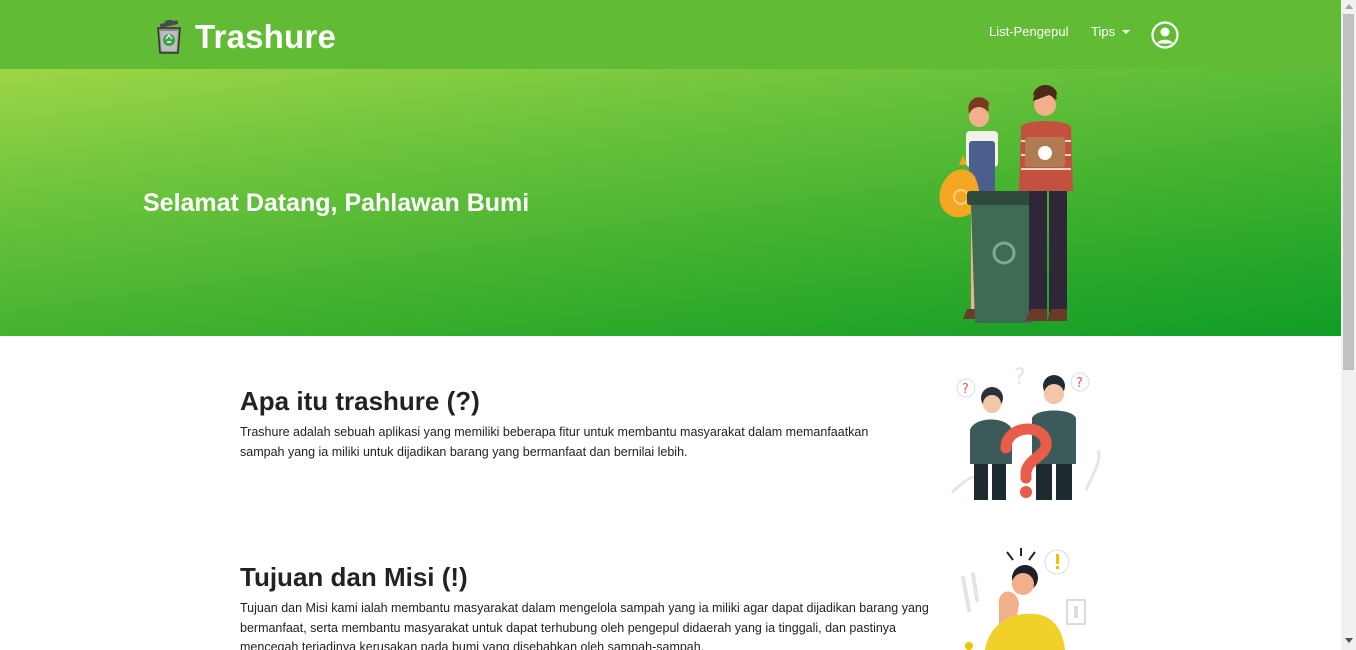  What do you see at coordinates (1349, 6) in the screenshot?
I see `scroll-up-arrow-icon` at bounding box center [1349, 6].